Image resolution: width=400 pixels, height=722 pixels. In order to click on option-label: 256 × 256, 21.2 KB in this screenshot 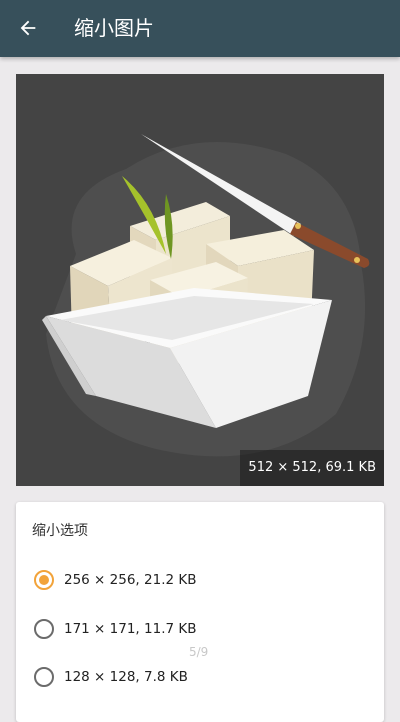, I will do `click(130, 580)`.